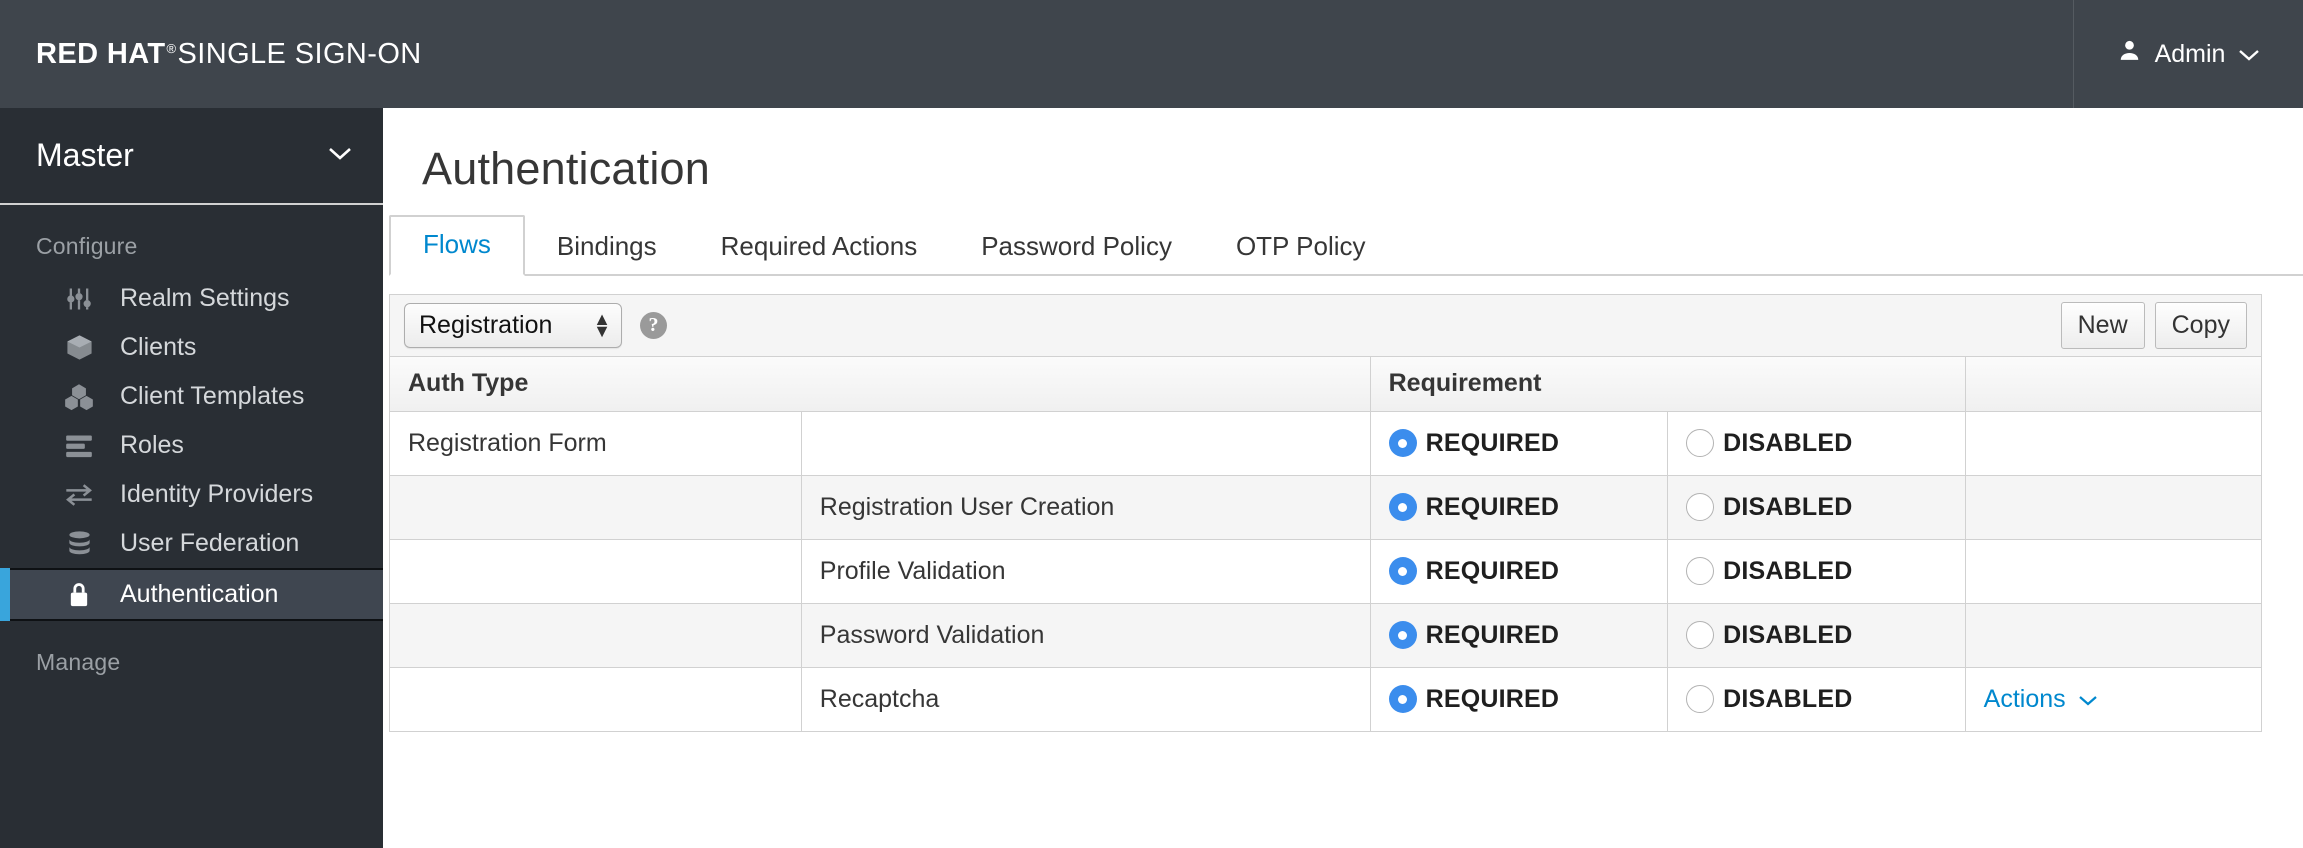 This screenshot has height=848, width=2303. Describe the element at coordinates (1076, 247) in the screenshot. I see `tab-password-policy: Password Policy` at that location.